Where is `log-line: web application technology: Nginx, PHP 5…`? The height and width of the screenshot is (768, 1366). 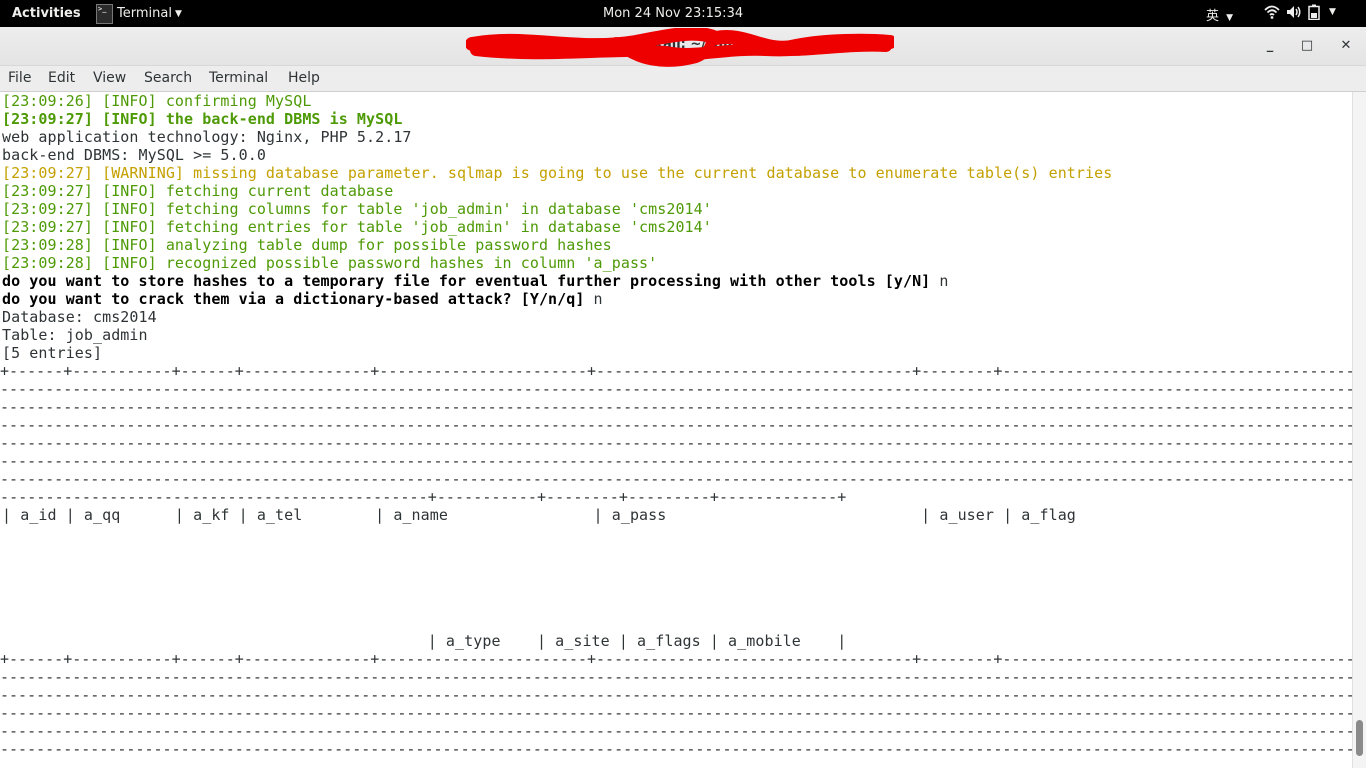 log-line: web application technology: Nginx, PHP 5… is located at coordinates (207, 137).